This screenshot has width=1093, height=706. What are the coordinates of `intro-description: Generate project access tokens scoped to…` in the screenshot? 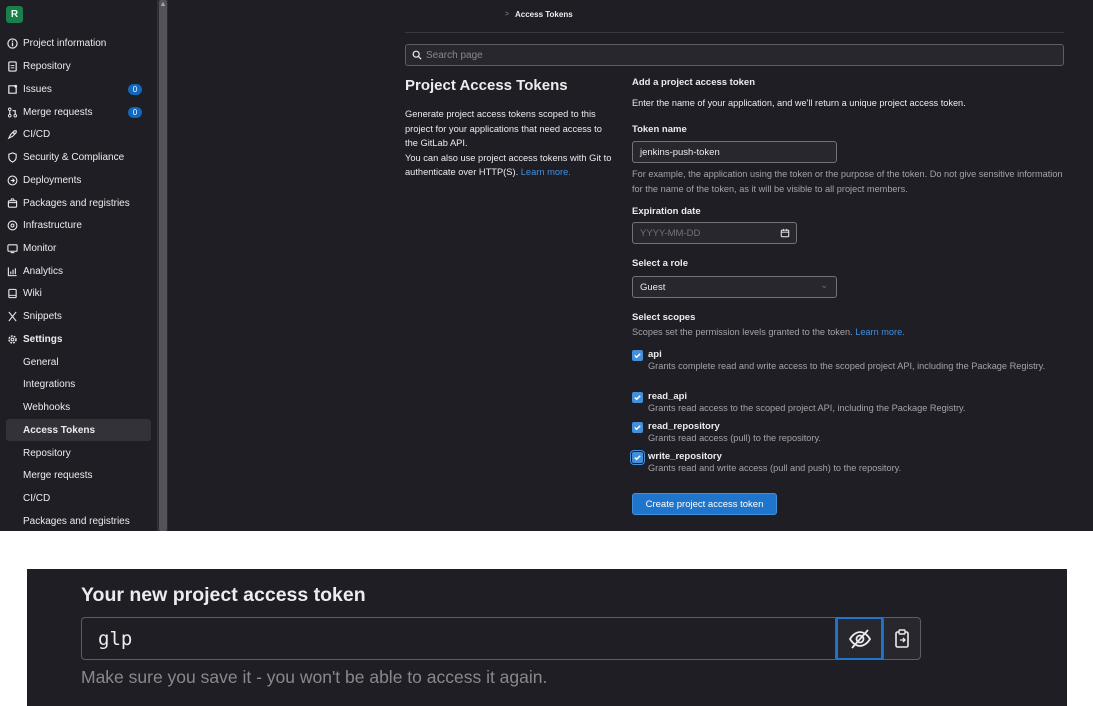 It's located at (510, 143).